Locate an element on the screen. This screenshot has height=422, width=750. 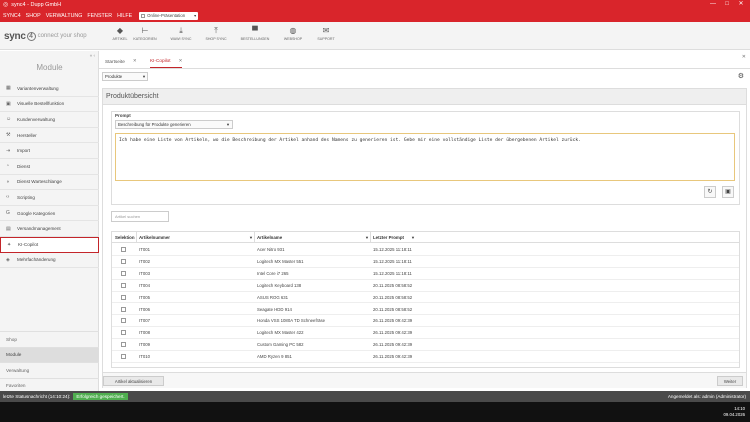
next-button: Weiter is located at coordinates (730, 381).